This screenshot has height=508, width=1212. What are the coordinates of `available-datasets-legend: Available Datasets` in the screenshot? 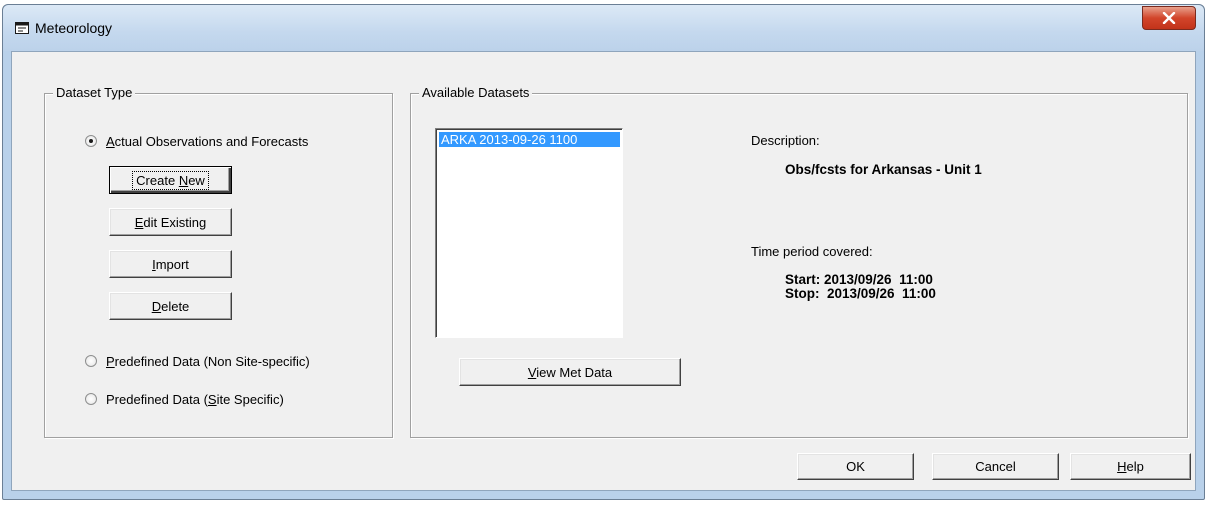 It's located at (476, 93).